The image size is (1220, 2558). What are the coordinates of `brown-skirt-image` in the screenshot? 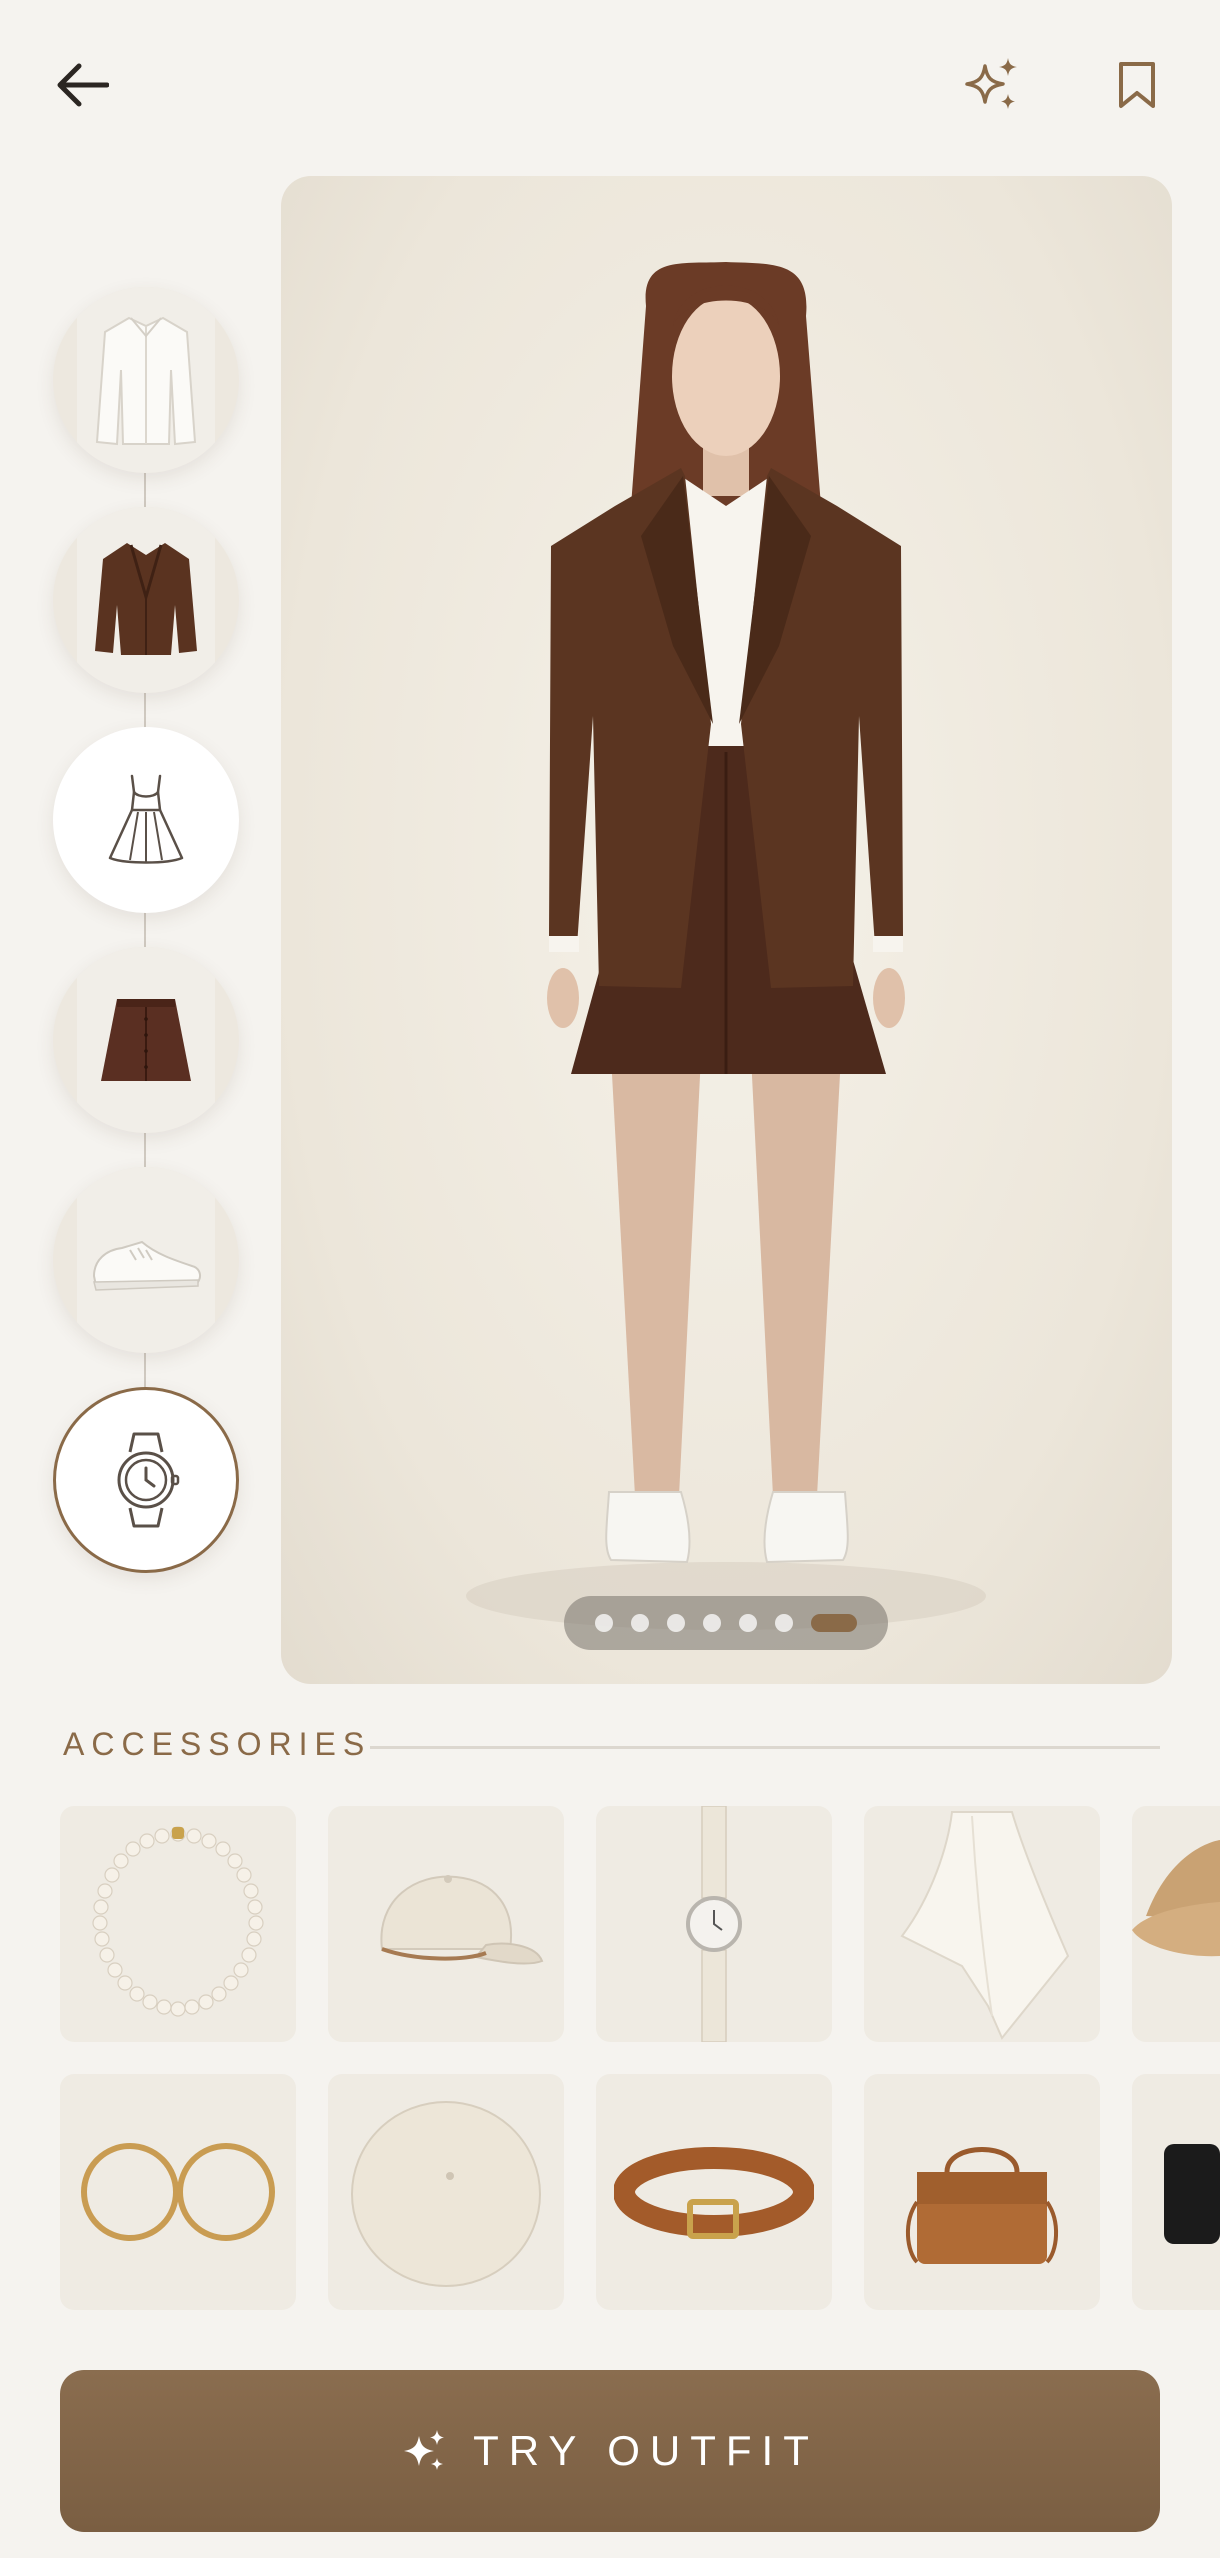 It's located at (146, 1040).